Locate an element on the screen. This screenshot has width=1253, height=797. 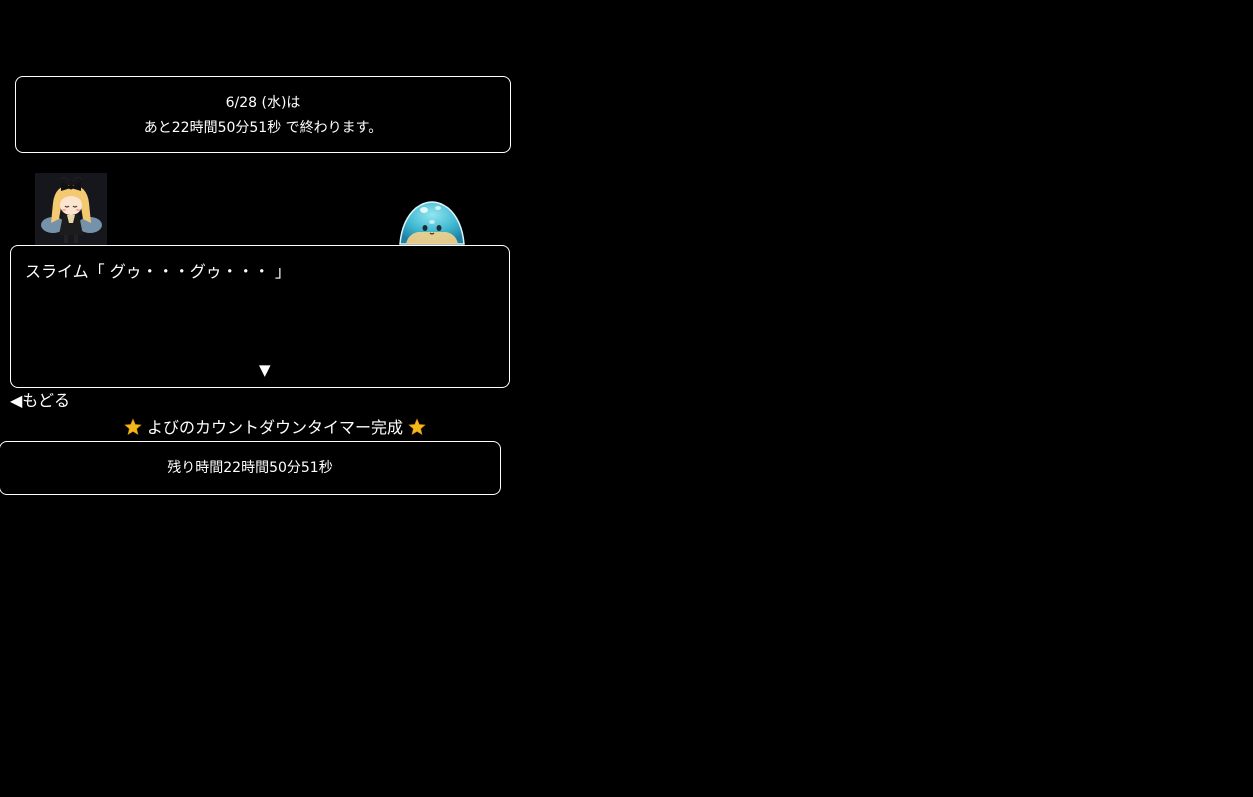
countdown-box: 6/28 (水)は あと22時間50分51秒 で終わります。 is located at coordinates (263, 114).